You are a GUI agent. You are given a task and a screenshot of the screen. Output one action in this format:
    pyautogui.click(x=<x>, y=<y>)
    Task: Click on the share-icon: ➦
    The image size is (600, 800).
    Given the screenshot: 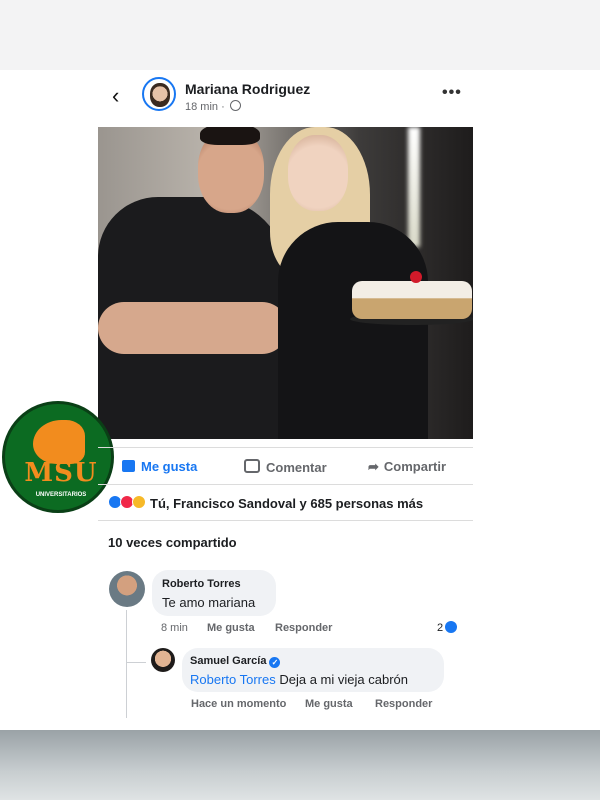 What is the action you would take?
    pyautogui.click(x=373, y=466)
    